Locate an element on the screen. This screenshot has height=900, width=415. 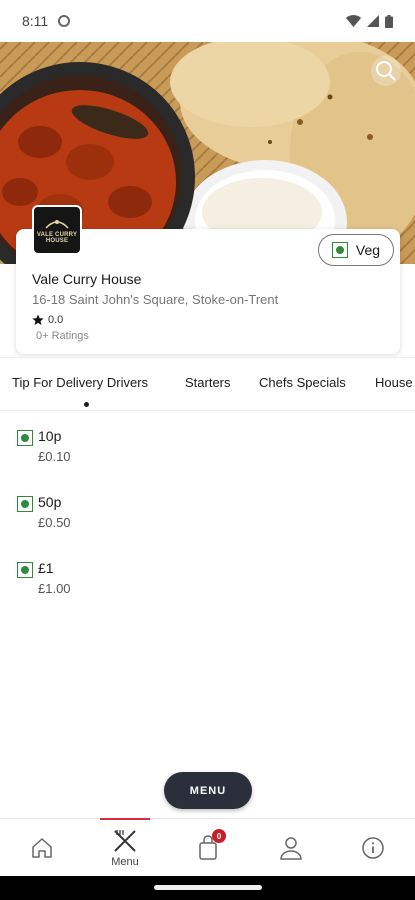
nav-menu: Menu is located at coordinates (125, 848).